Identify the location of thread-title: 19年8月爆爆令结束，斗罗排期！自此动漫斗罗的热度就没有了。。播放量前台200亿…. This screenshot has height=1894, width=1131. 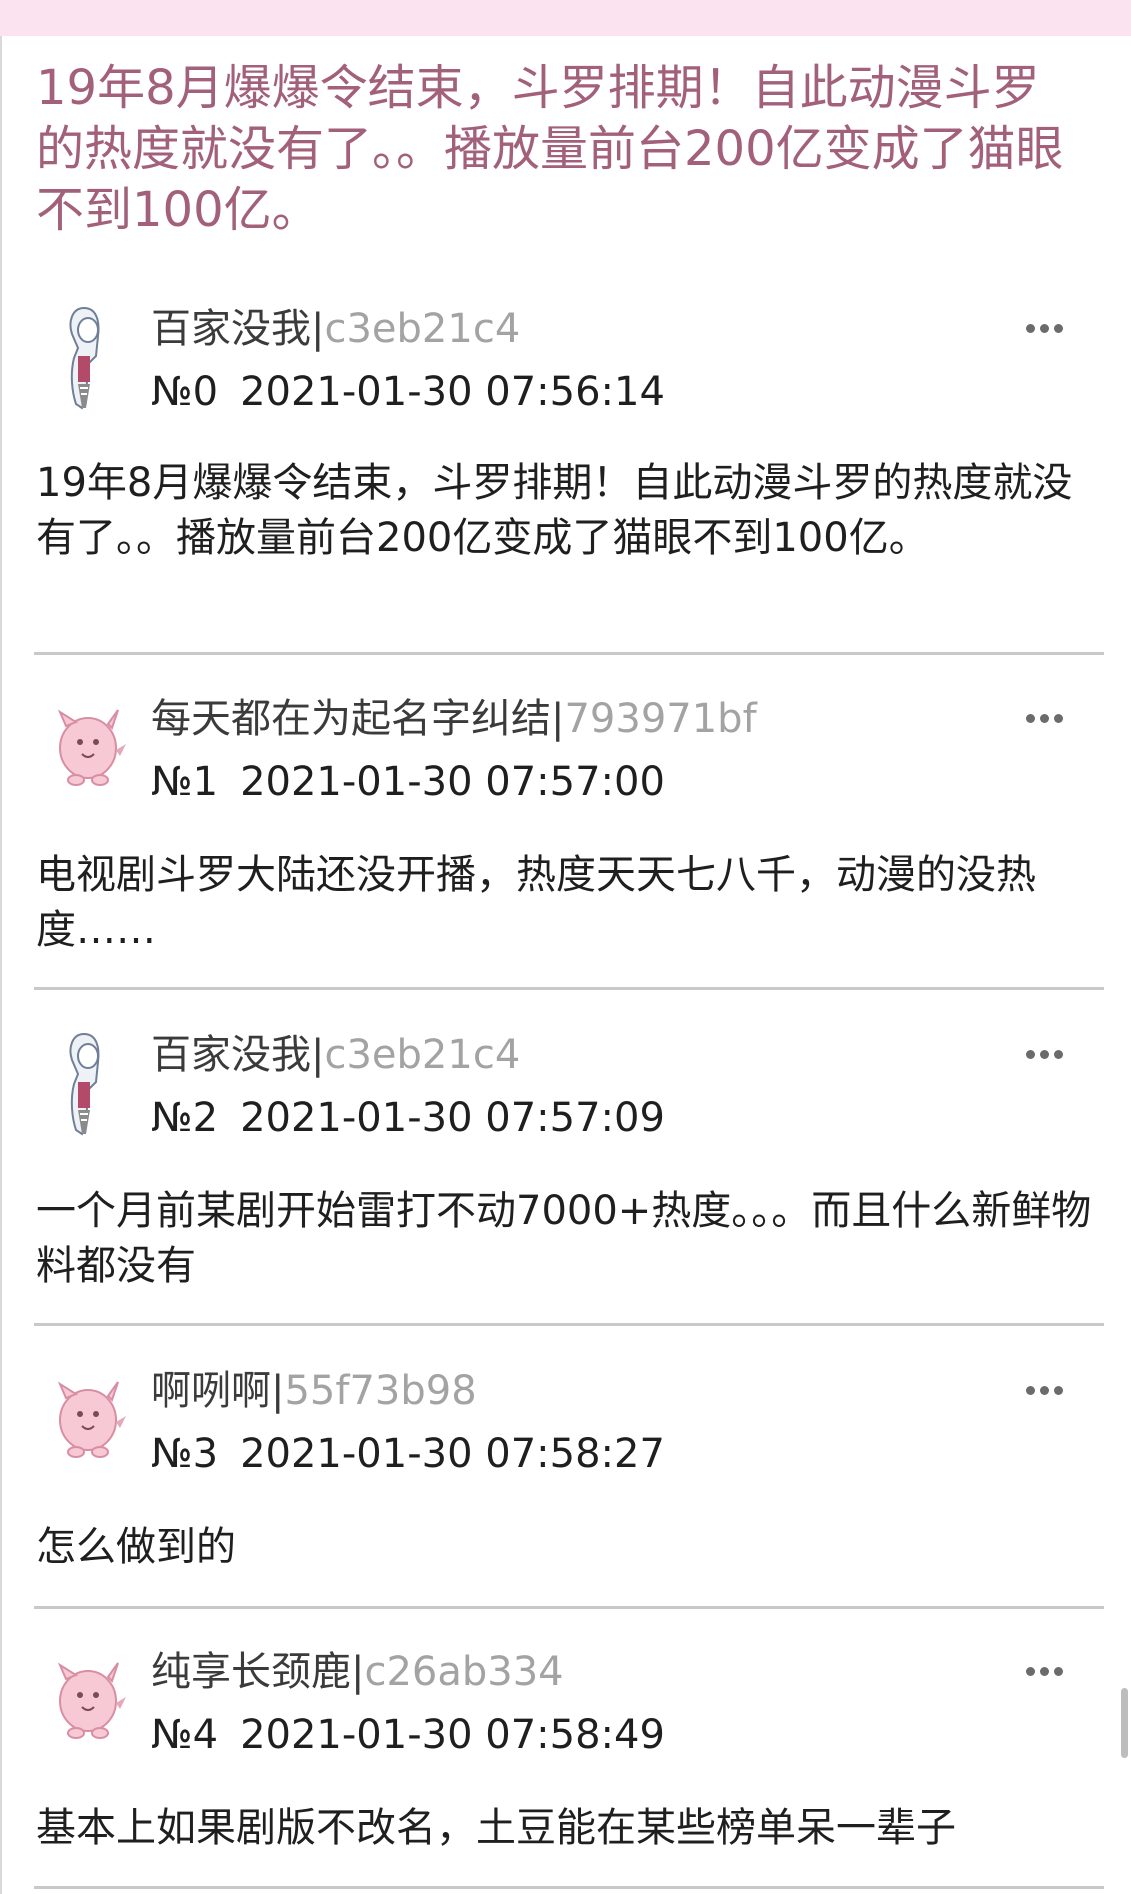
(550, 149).